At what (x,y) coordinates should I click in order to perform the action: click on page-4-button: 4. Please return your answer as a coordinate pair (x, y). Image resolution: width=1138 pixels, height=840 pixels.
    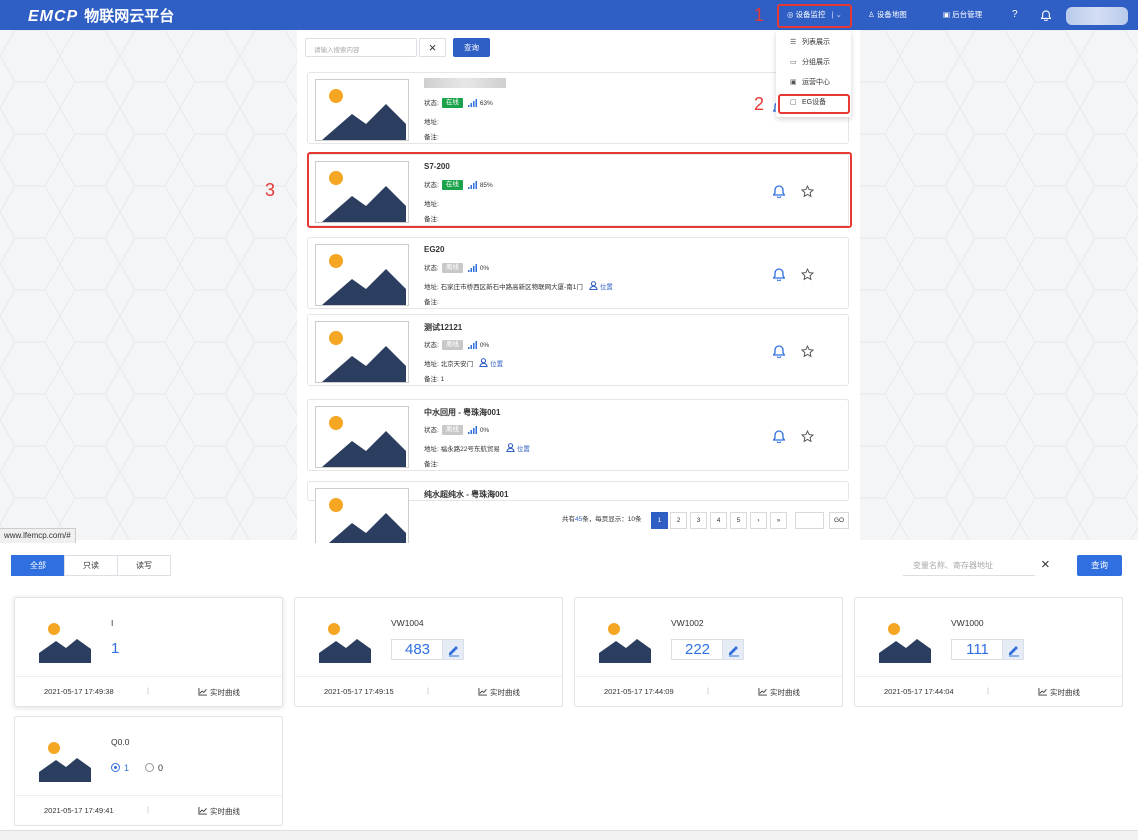
    Looking at the image, I should click on (718, 520).